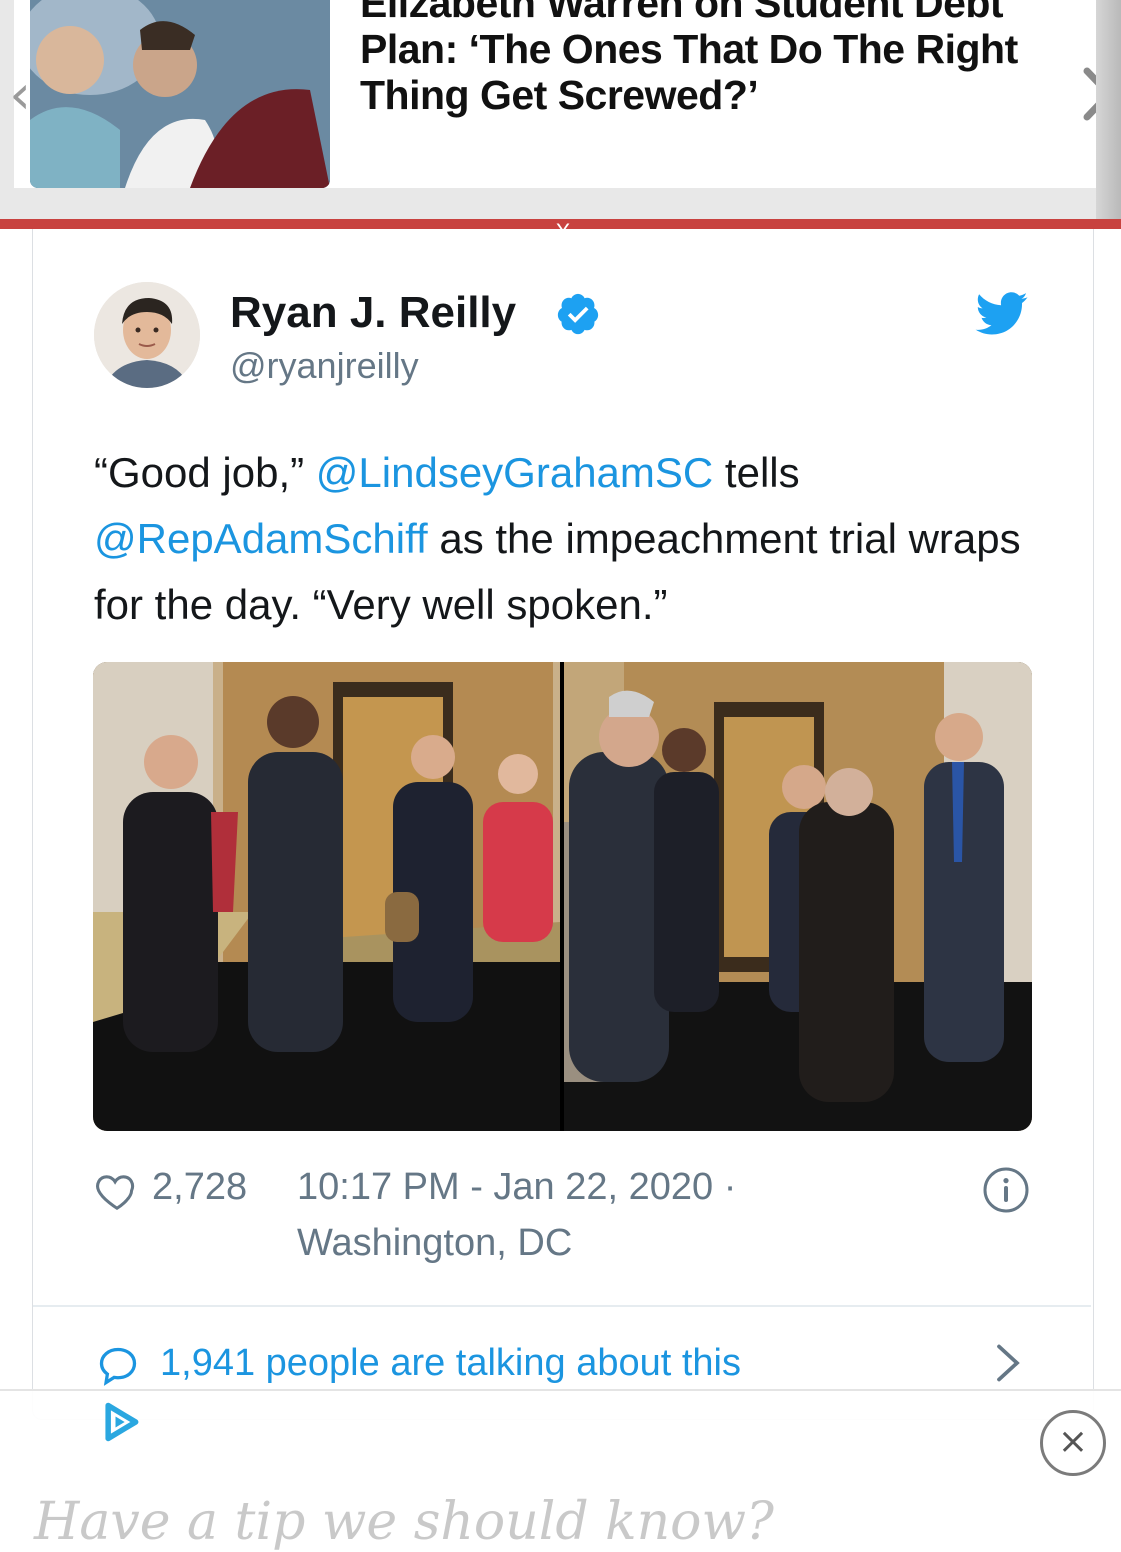  What do you see at coordinates (261, 538) in the screenshot?
I see `mention-link-repadamschiff: @RepAdamSchiff` at bounding box center [261, 538].